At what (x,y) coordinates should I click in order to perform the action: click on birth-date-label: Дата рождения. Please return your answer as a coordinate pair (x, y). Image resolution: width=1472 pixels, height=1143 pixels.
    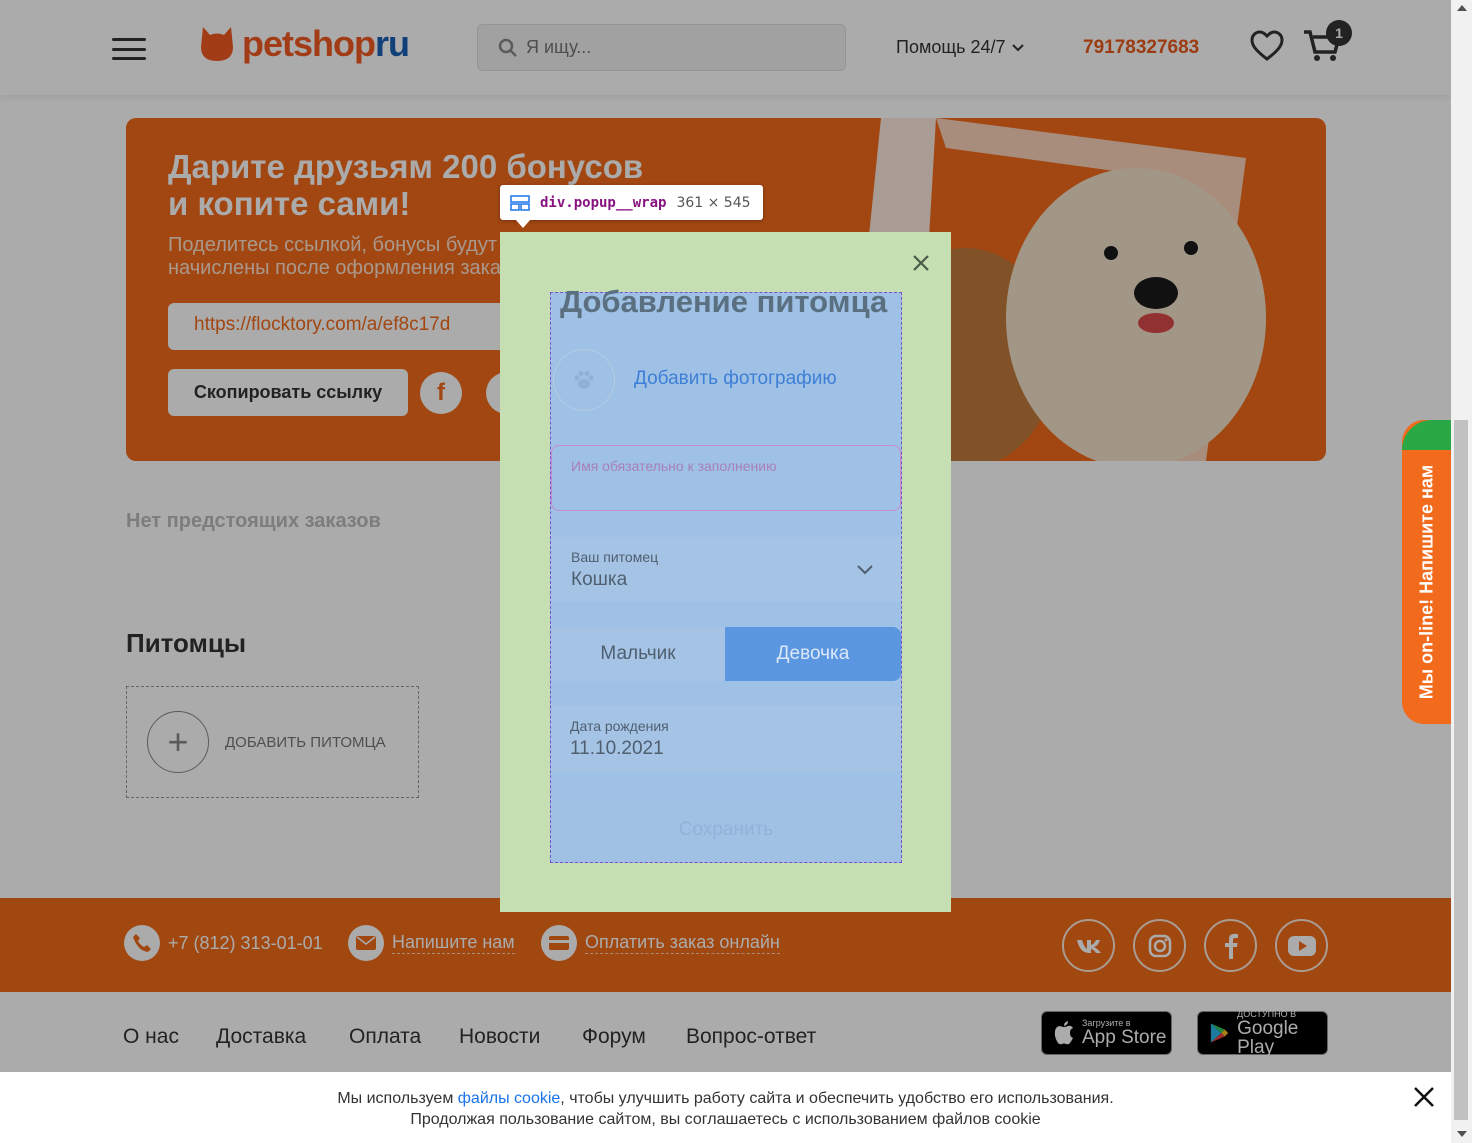
    Looking at the image, I should click on (619, 726).